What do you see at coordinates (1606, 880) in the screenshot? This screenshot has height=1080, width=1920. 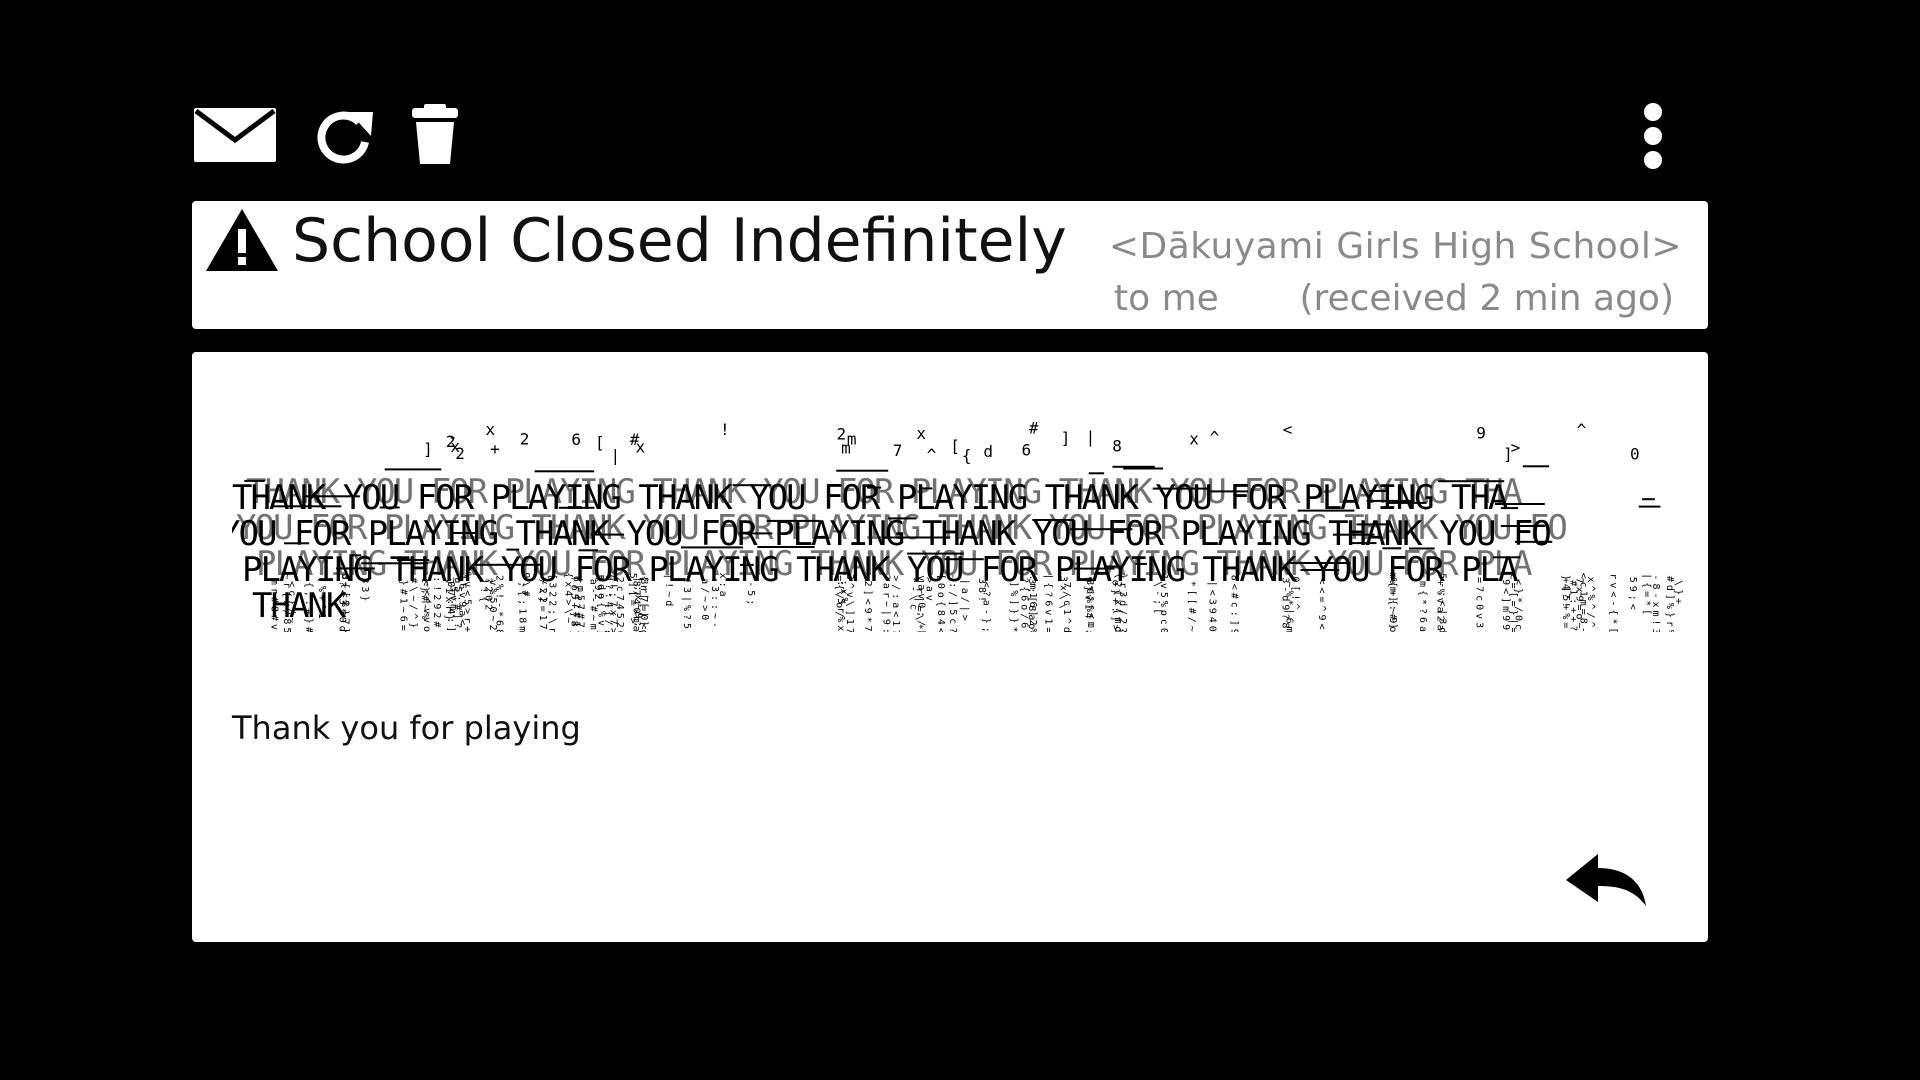 I see `reply-icon` at bounding box center [1606, 880].